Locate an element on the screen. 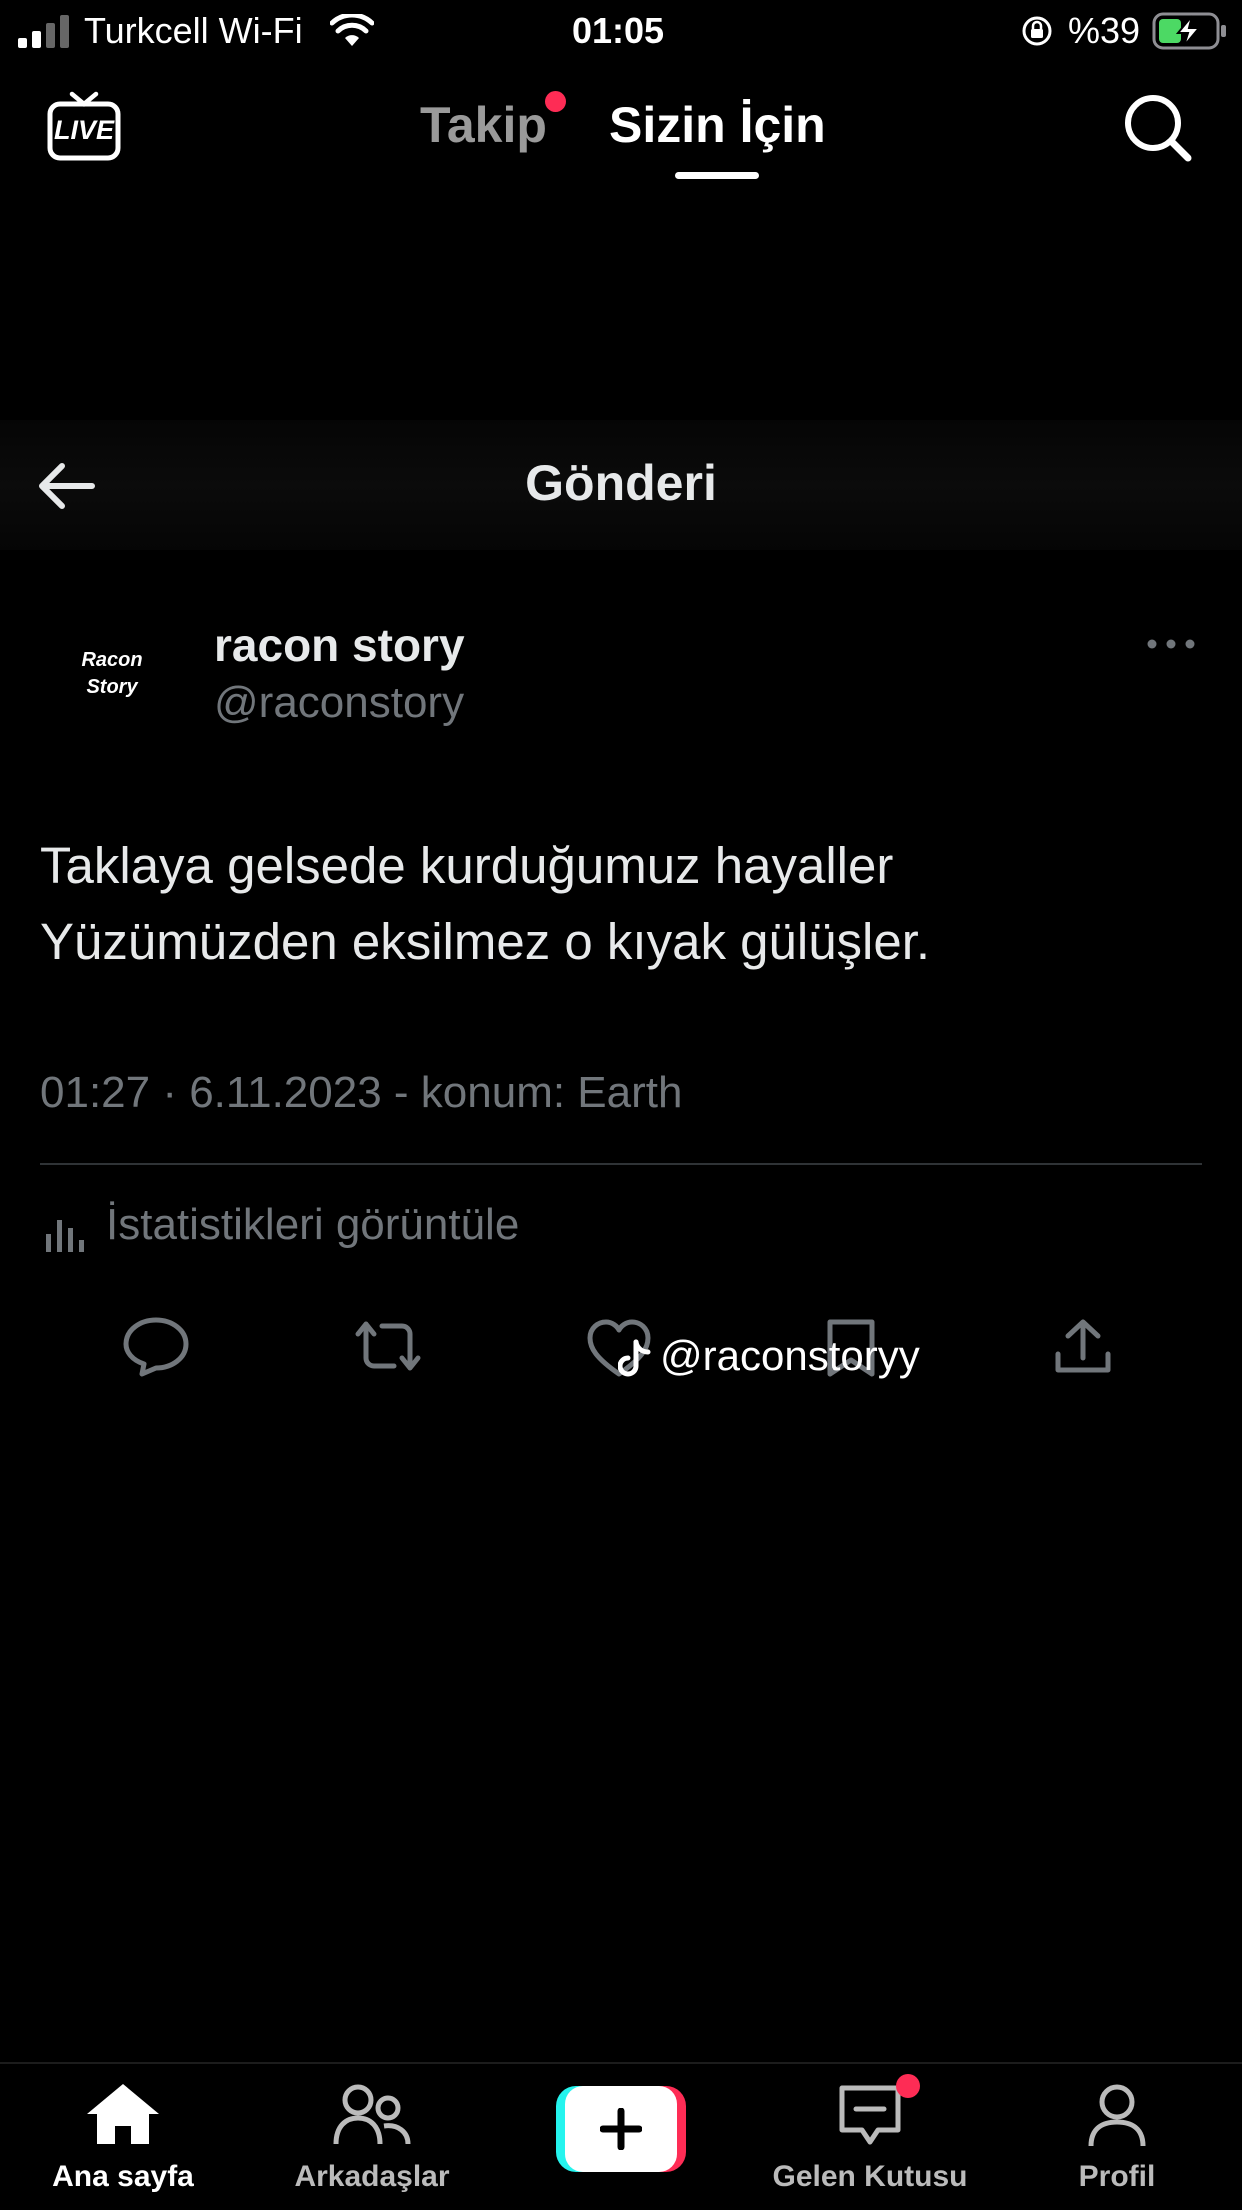  reply-icon is located at coordinates (156, 1347).